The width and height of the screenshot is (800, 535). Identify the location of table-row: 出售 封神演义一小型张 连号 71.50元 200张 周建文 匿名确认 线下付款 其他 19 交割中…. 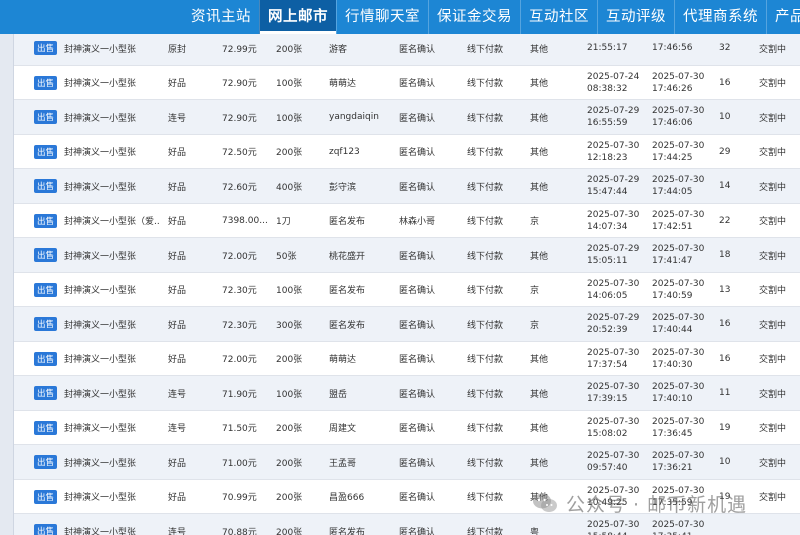
(407, 428).